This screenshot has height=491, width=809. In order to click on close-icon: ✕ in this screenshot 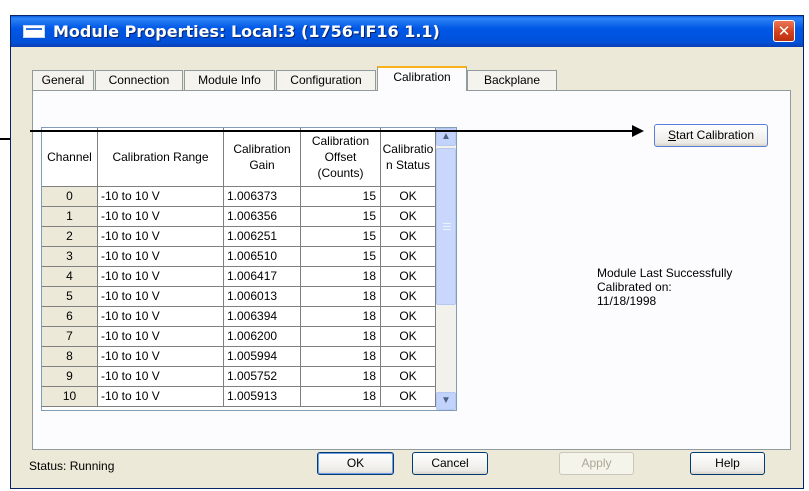, I will do `click(784, 31)`.